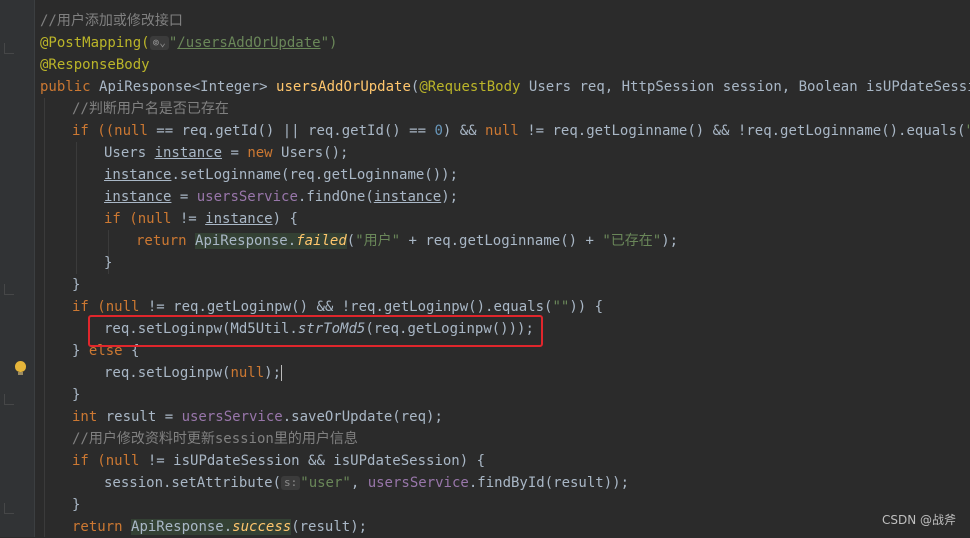 The width and height of the screenshot is (970, 538). What do you see at coordinates (220, 527) in the screenshot?
I see `code-line-return: return ApiResponse.success(result);` at bounding box center [220, 527].